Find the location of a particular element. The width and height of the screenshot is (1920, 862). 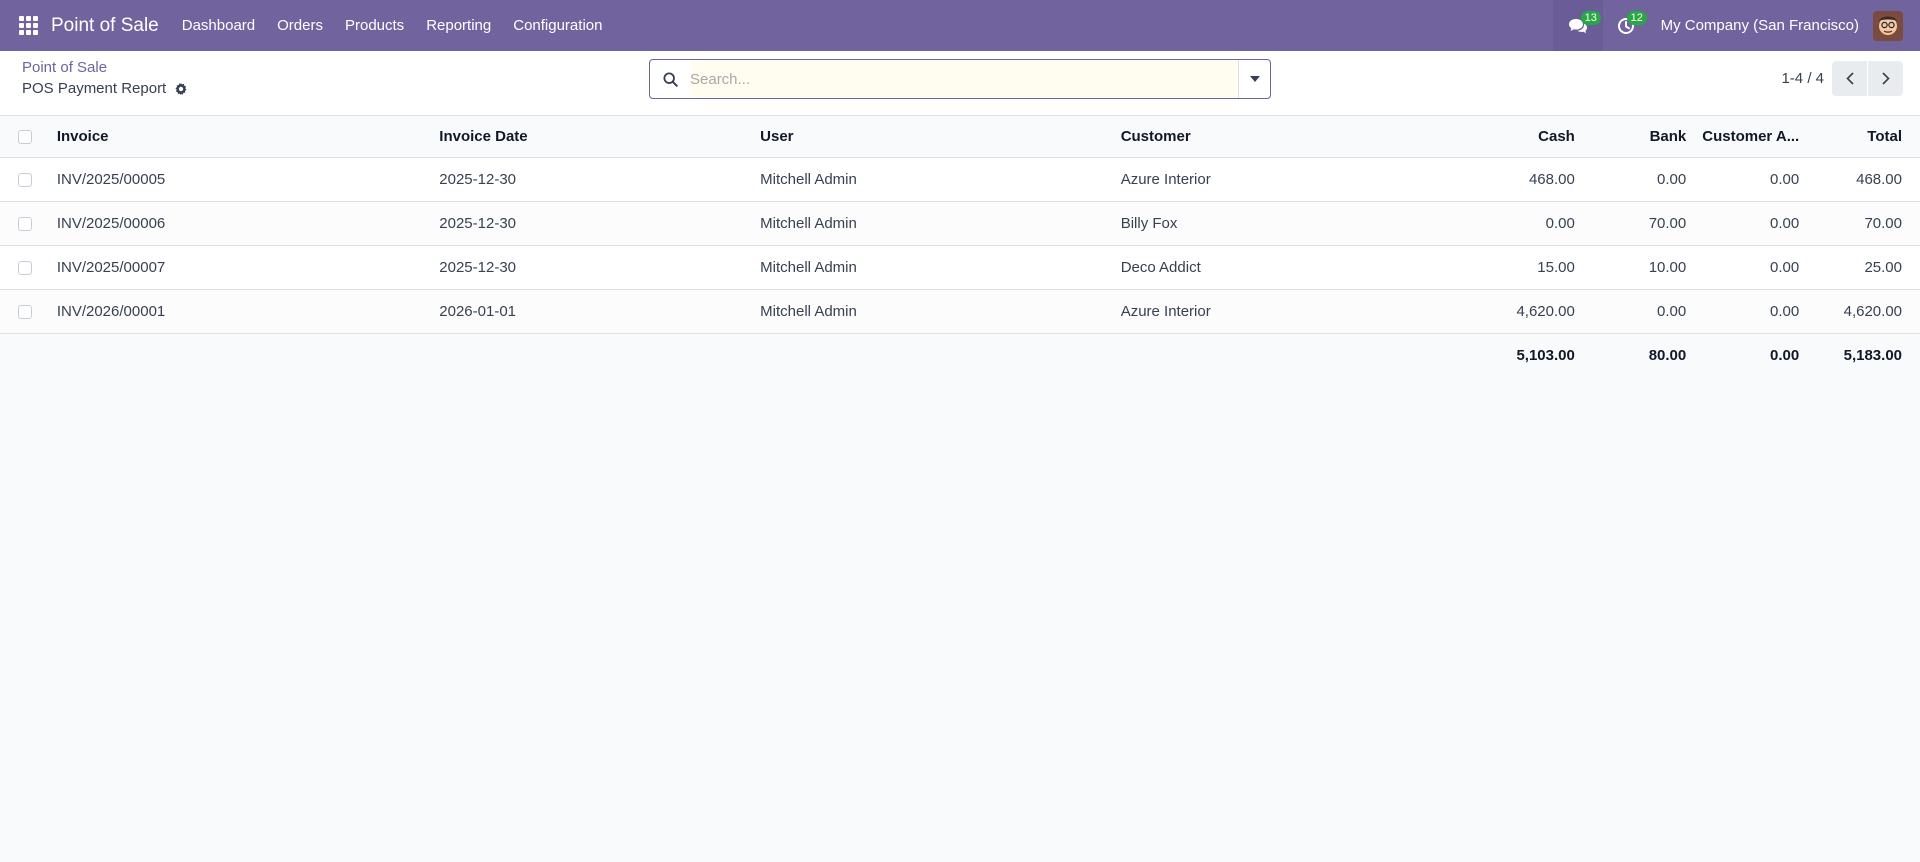

chat-count-badge: 13 is located at coordinates (1590, 18).